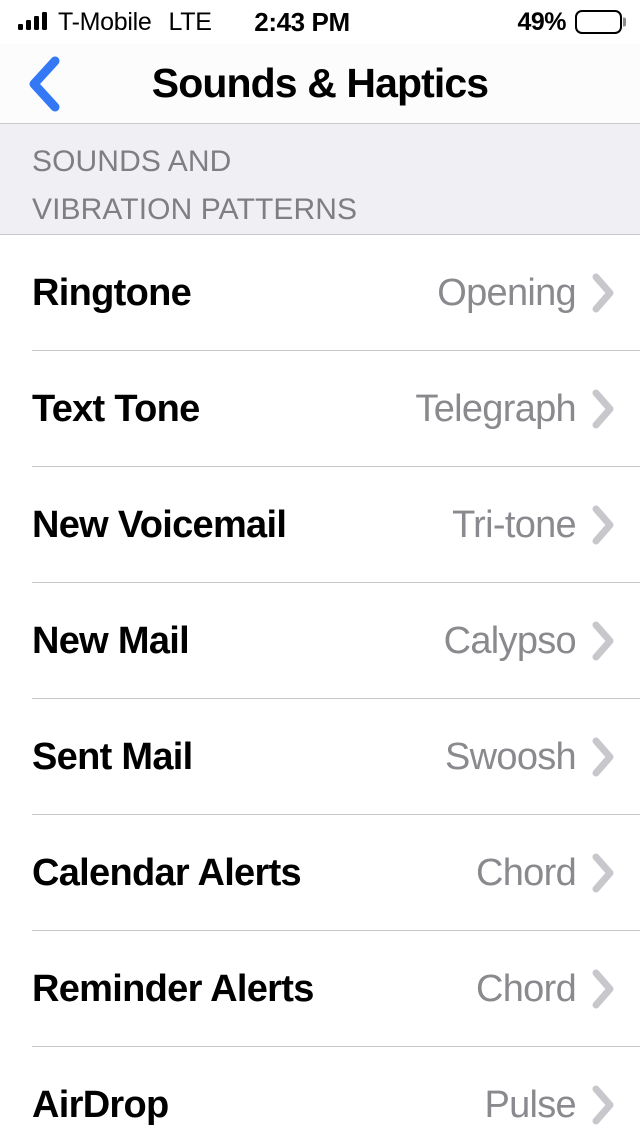 The width and height of the screenshot is (640, 1136). I want to click on section-header-label: SOUNDS AND VIBRATION PATTERNS, so click(195, 185).